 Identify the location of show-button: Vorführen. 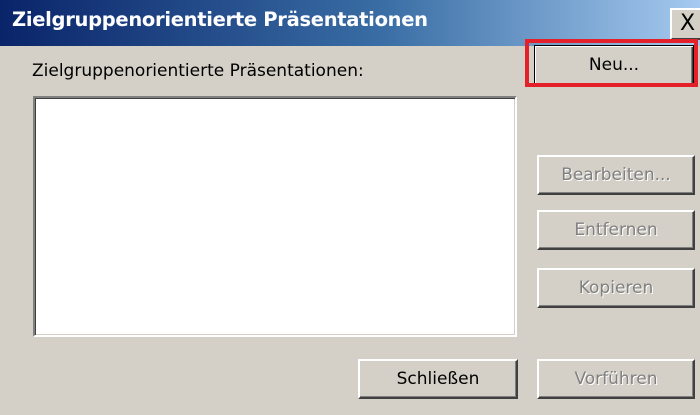
(616, 379).